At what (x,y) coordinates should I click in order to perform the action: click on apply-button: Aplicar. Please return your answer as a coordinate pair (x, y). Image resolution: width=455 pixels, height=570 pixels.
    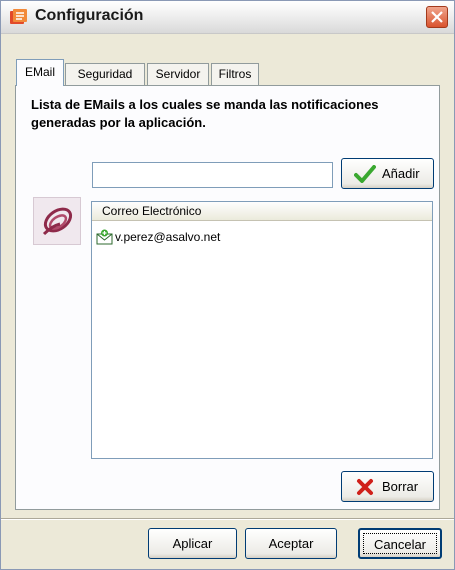
    Looking at the image, I should click on (192, 543).